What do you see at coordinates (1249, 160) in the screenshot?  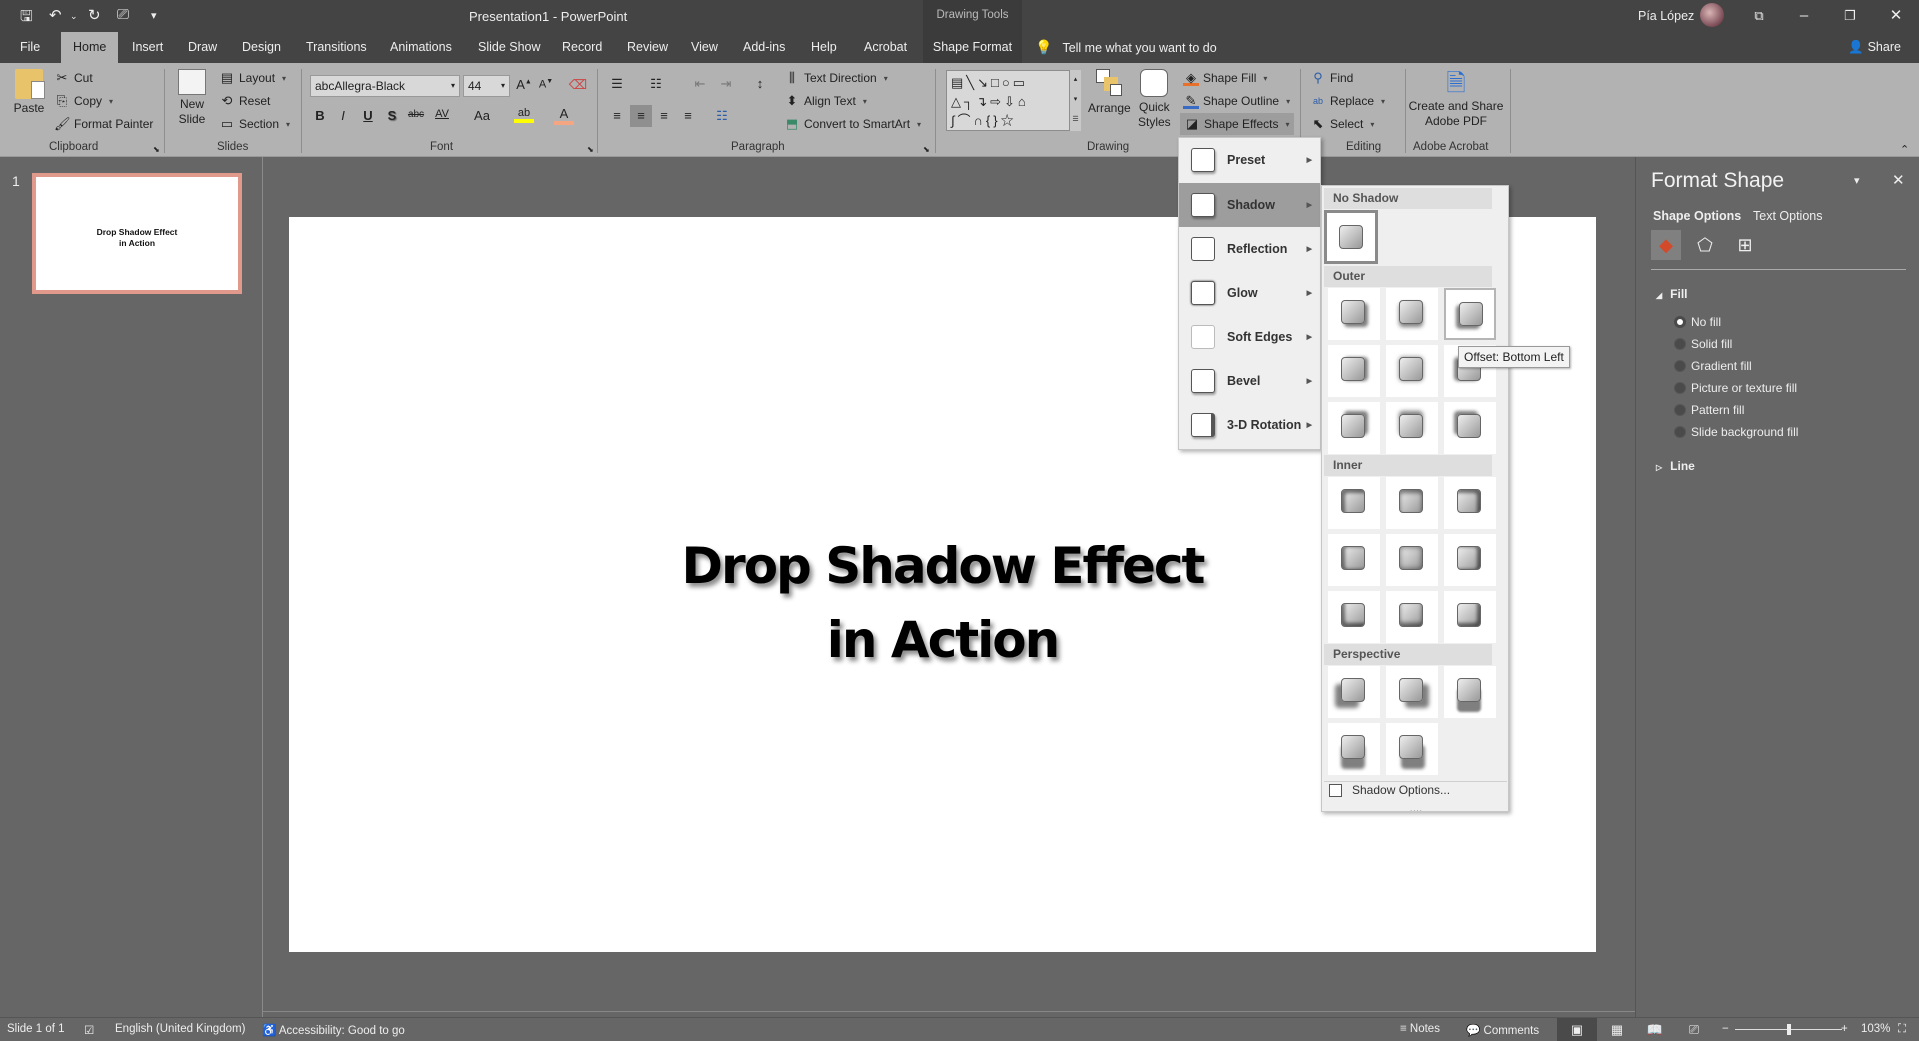 I see `menu-item-preset: Preset ▶` at bounding box center [1249, 160].